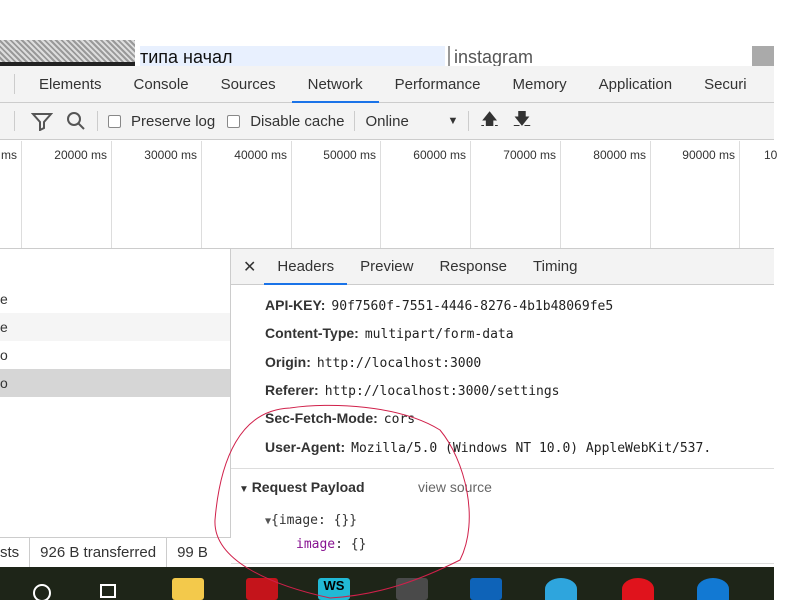  I want to click on timeline-tick: 50000 ms, so click(336, 194).